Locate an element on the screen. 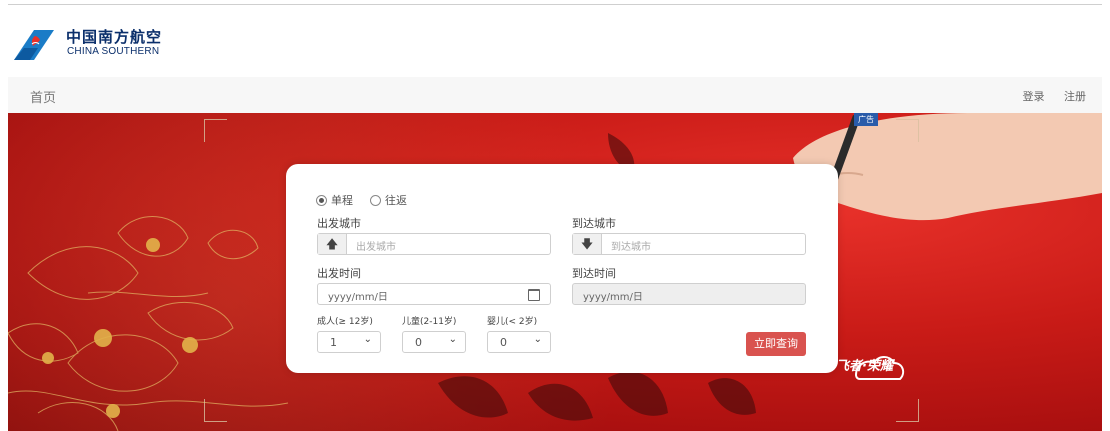 This screenshot has height=431, width=1110. to-city-label: 到达城市 is located at coordinates (594, 223).